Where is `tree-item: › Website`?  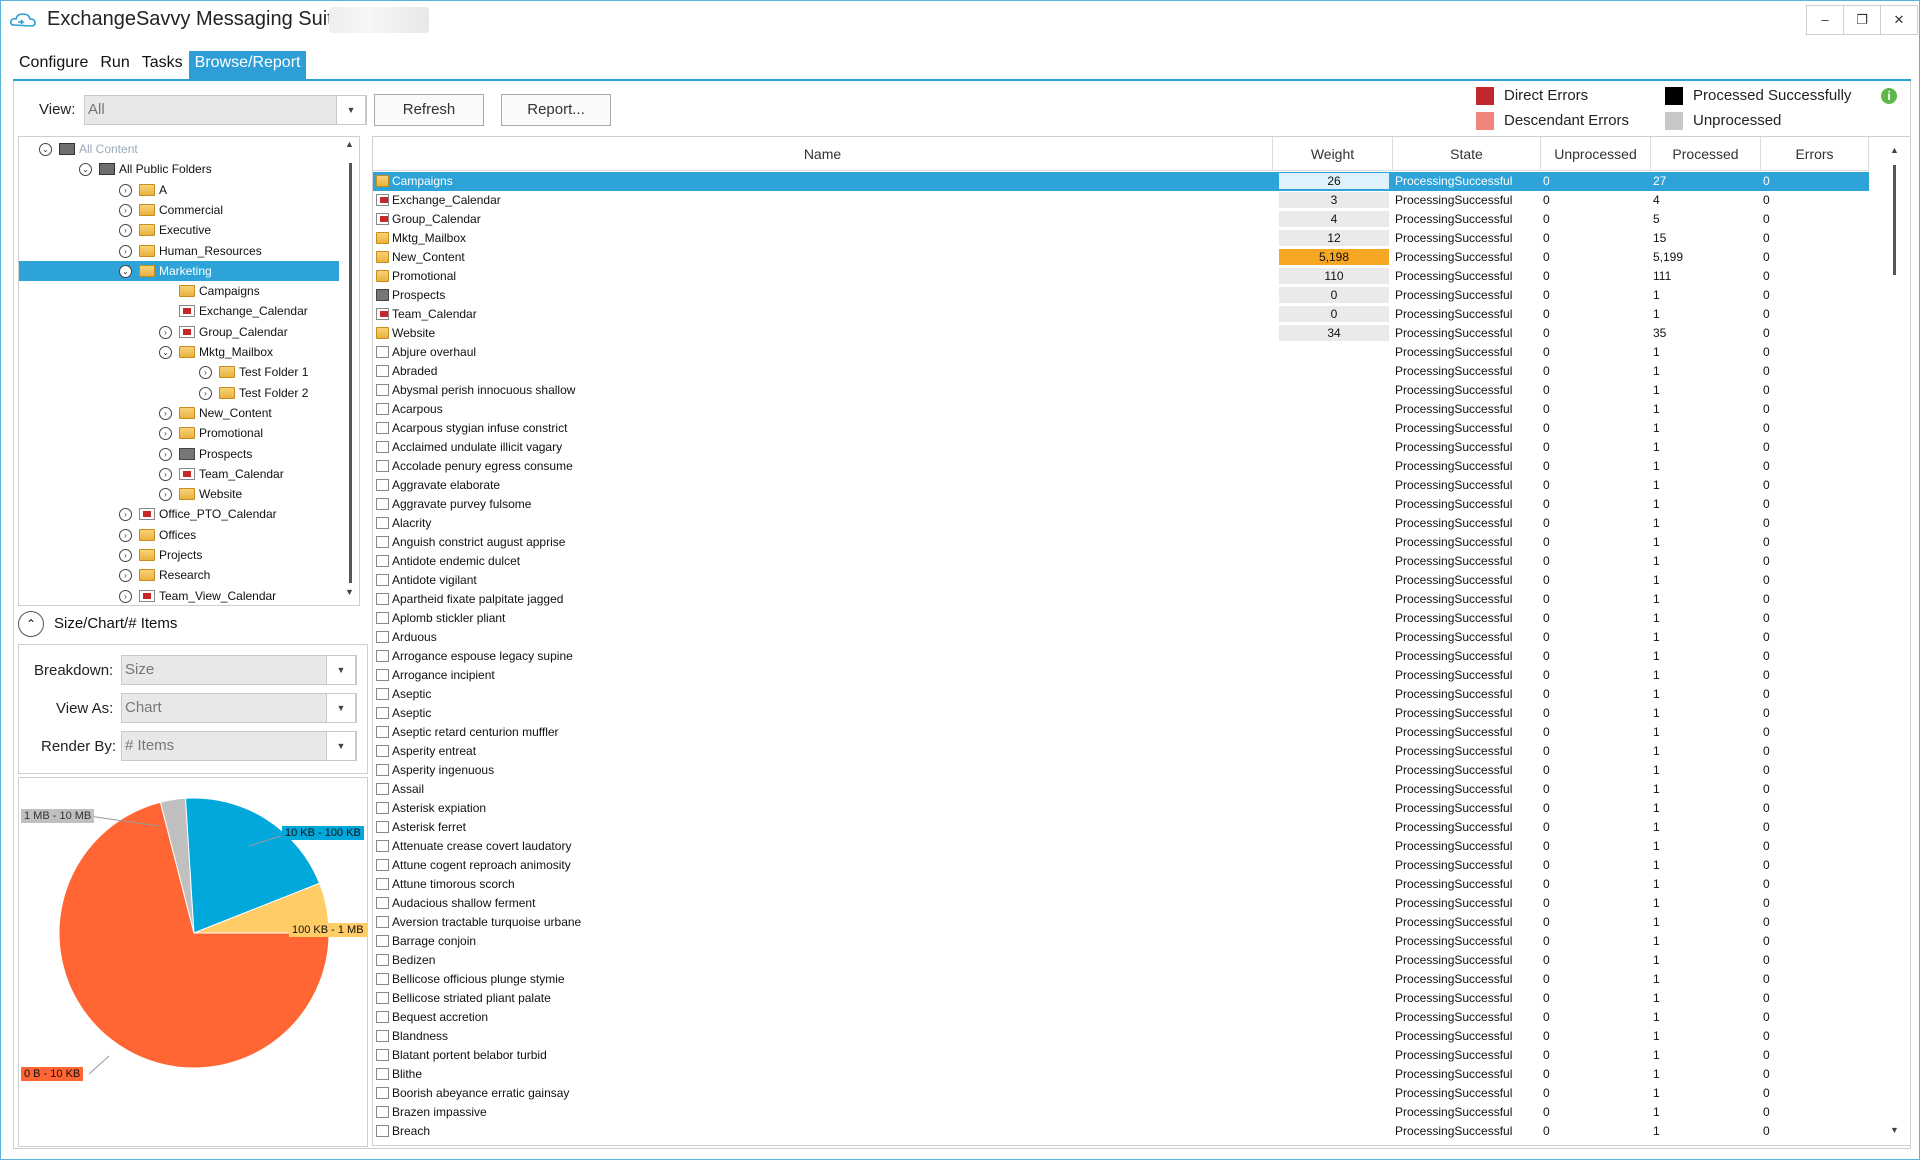
tree-item: › Website is located at coordinates (179, 494).